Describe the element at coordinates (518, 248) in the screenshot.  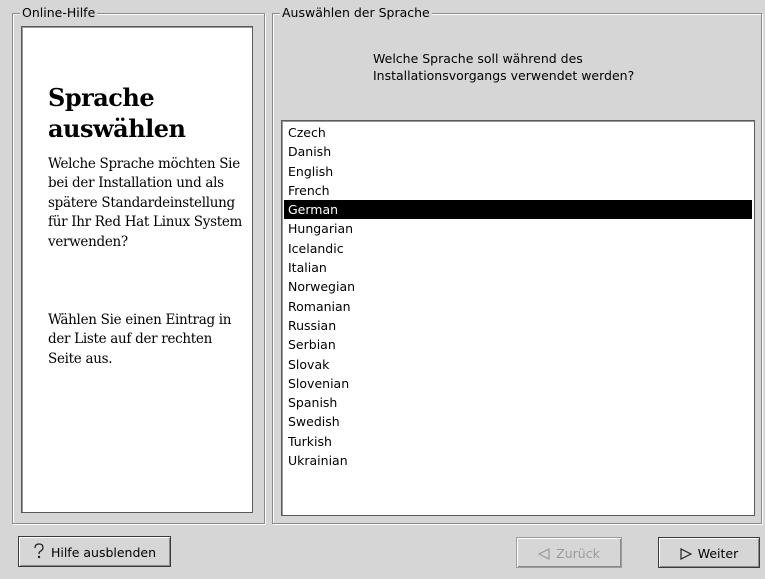
I see `language-item: Icelandic` at that location.